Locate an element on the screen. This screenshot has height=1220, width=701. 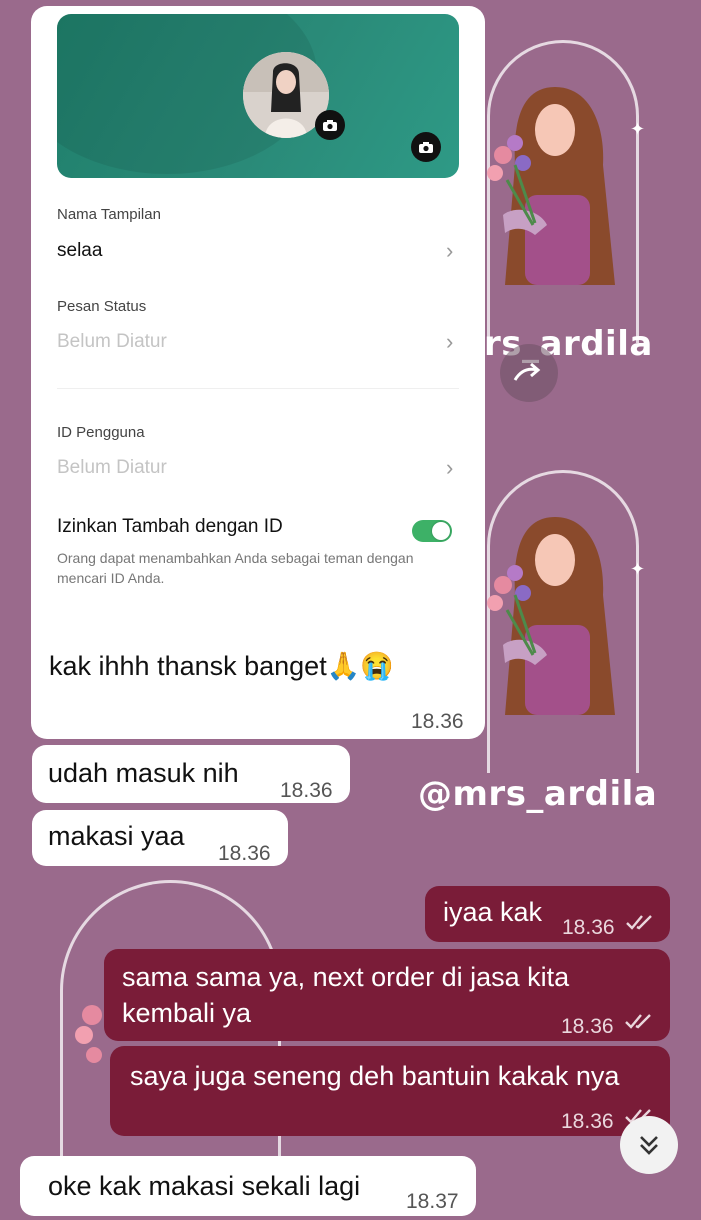
scroll-to-bottom-button is located at coordinates (649, 1145).